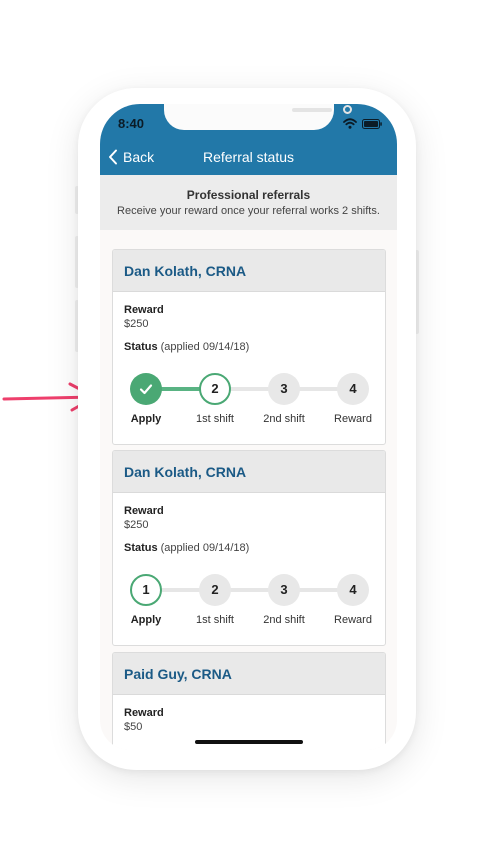 This screenshot has width=500, height=853. I want to click on referral-name: Paid Guy, CRNA, so click(178, 674).